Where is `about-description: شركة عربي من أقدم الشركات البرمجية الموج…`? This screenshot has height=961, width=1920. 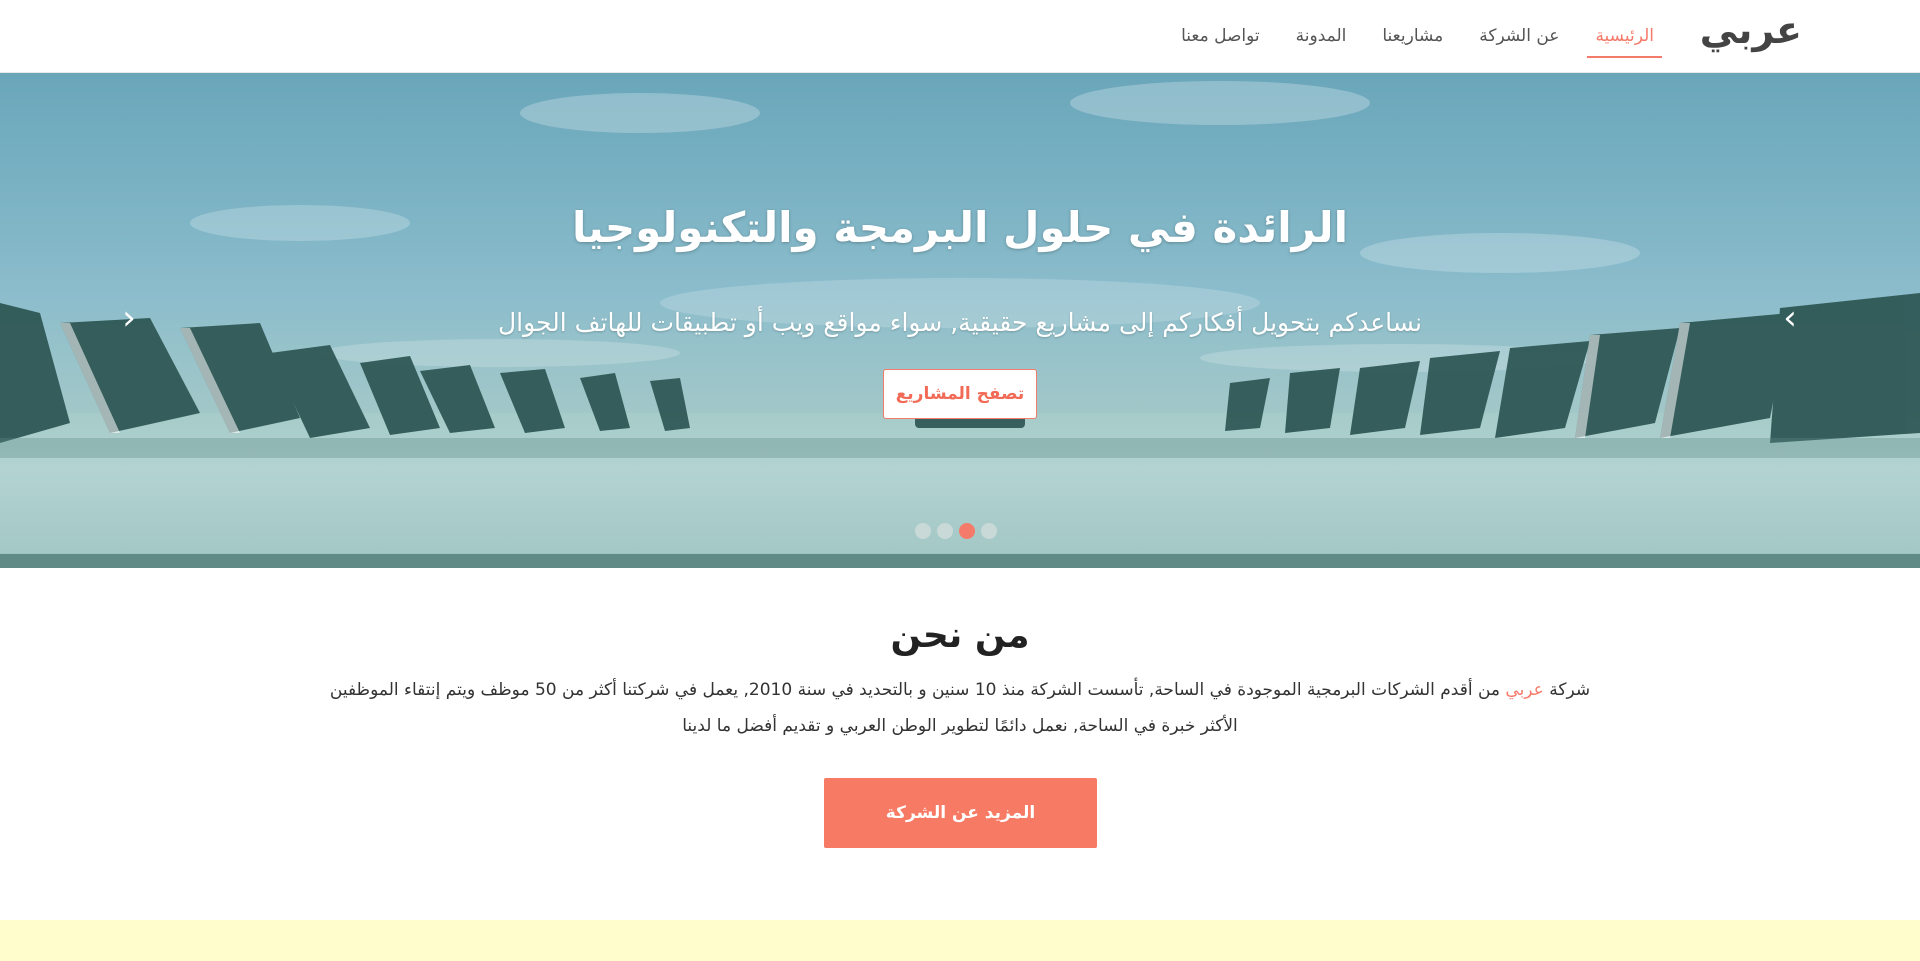
about-description: شركة عربي من أقدم الشركات البرمجية الموج… is located at coordinates (960, 708).